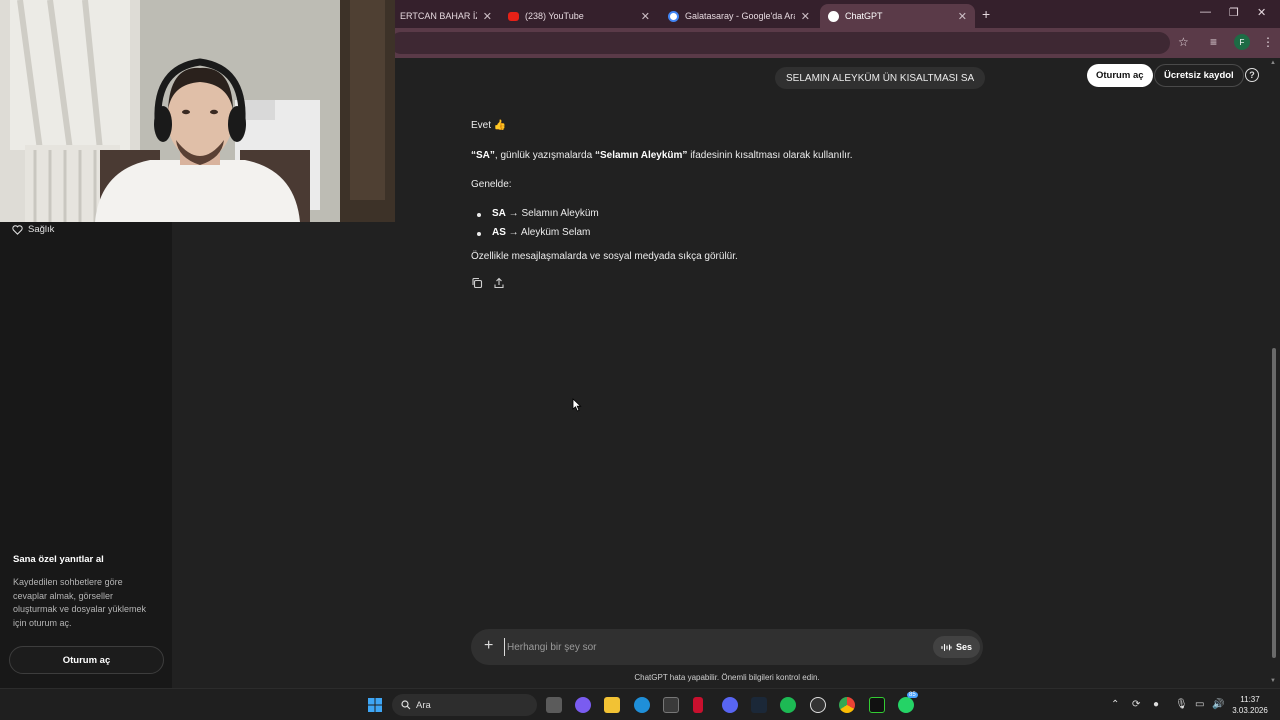 The image size is (1280, 720). Describe the element at coordinates (698, 705) in the screenshot. I see `app-red-icon` at that location.